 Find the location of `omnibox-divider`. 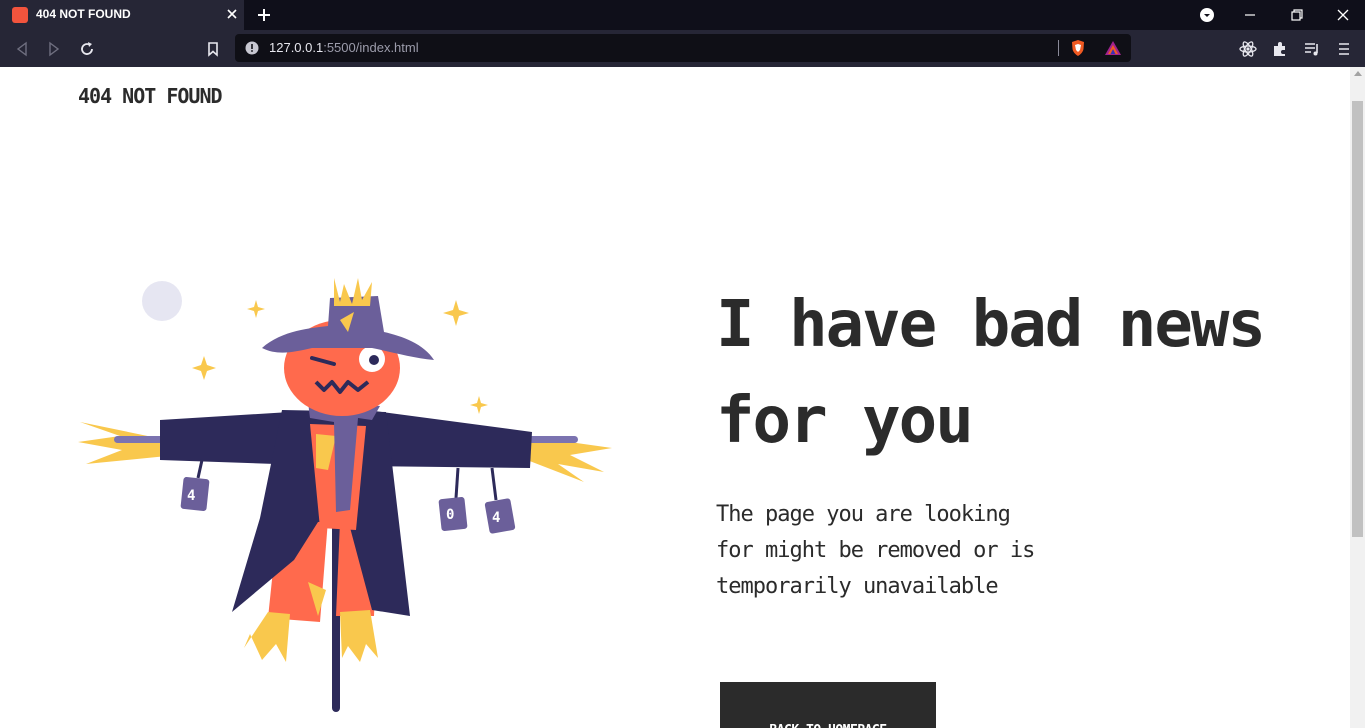

omnibox-divider is located at coordinates (1058, 48).